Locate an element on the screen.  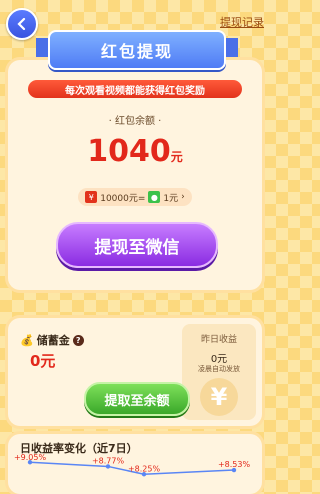
balance-amount: 1040元 is located at coordinates (135, 151).